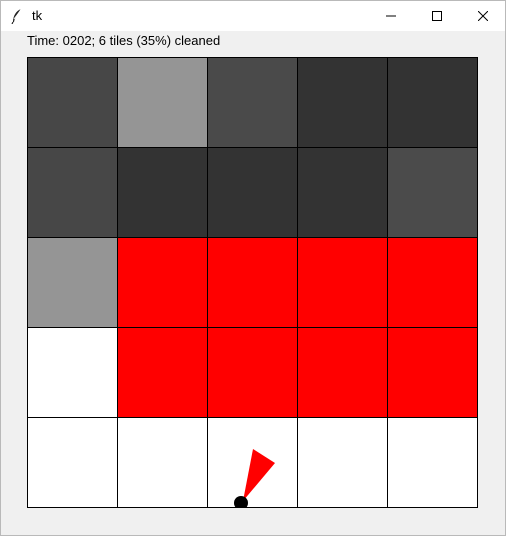 Image resolution: width=506 pixels, height=536 pixels. What do you see at coordinates (342, 102) in the screenshot?
I see `tile-r0-c3` at bounding box center [342, 102].